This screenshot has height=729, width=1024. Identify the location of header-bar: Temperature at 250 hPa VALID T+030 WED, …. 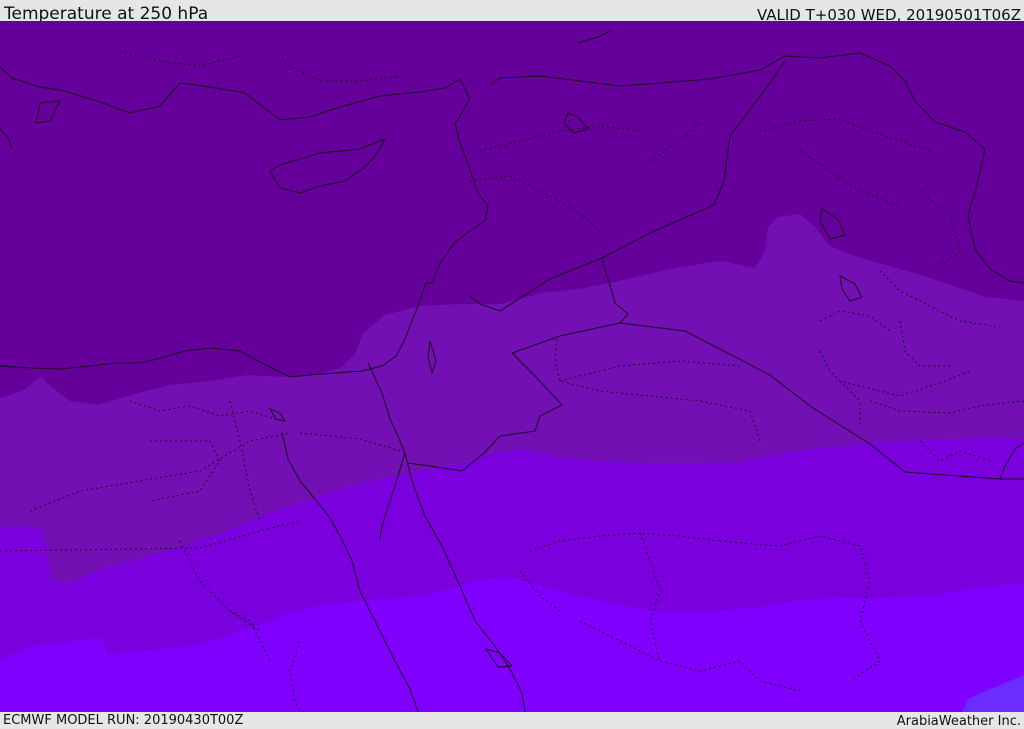
(512, 12).